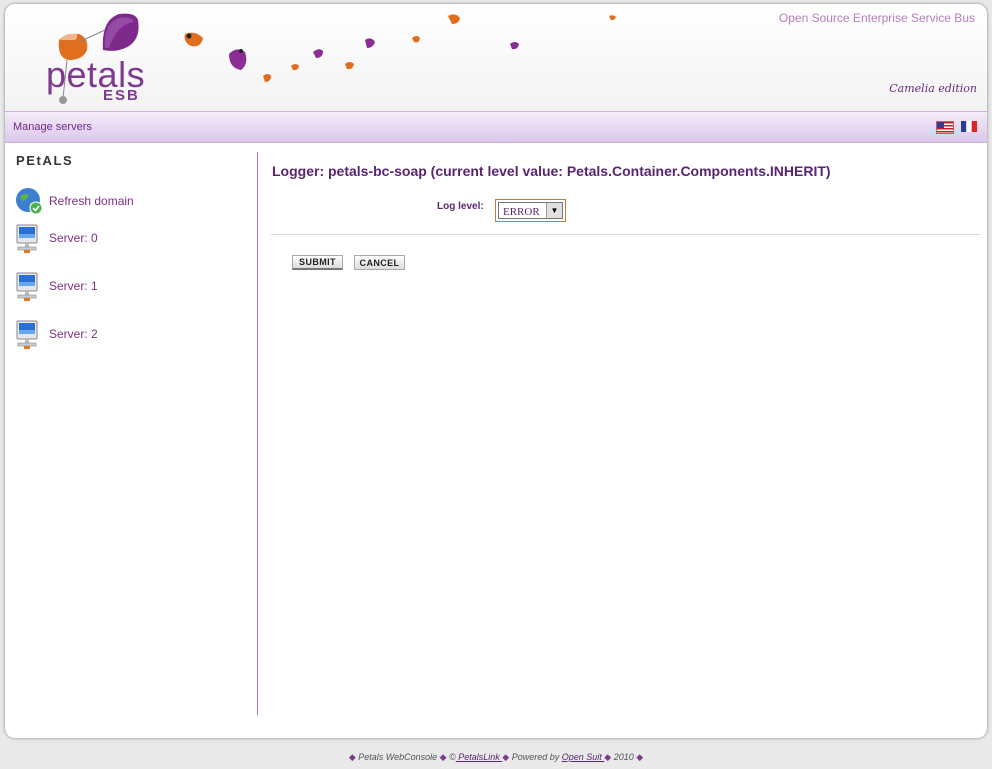  What do you see at coordinates (91, 201) in the screenshot?
I see `sidebar-item-label: Refresh domain` at bounding box center [91, 201].